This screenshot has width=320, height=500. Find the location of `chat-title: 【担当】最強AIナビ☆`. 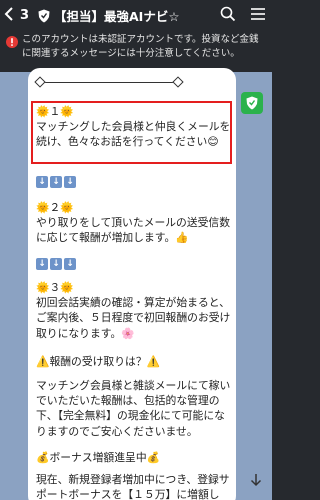

chat-title: 【担当】最強AIナビ☆ is located at coordinates (117, 16).